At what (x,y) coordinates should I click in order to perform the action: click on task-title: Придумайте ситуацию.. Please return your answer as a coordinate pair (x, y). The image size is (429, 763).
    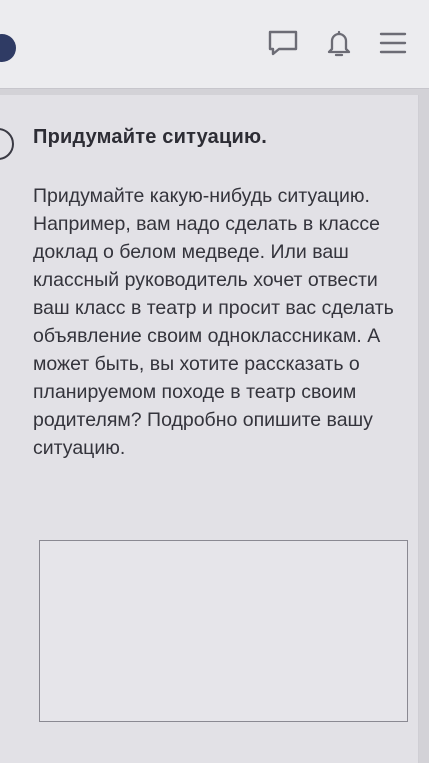
    Looking at the image, I should click on (150, 137).